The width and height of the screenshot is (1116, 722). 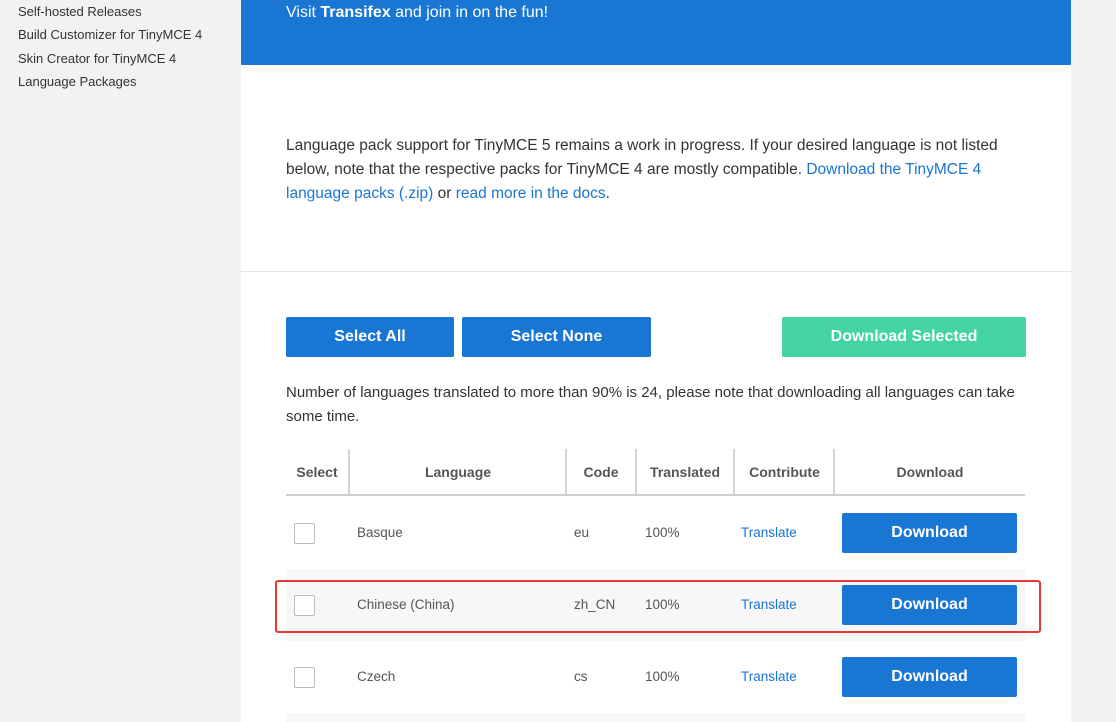 What do you see at coordinates (444, 193) in the screenshot?
I see `intro-mid: or` at bounding box center [444, 193].